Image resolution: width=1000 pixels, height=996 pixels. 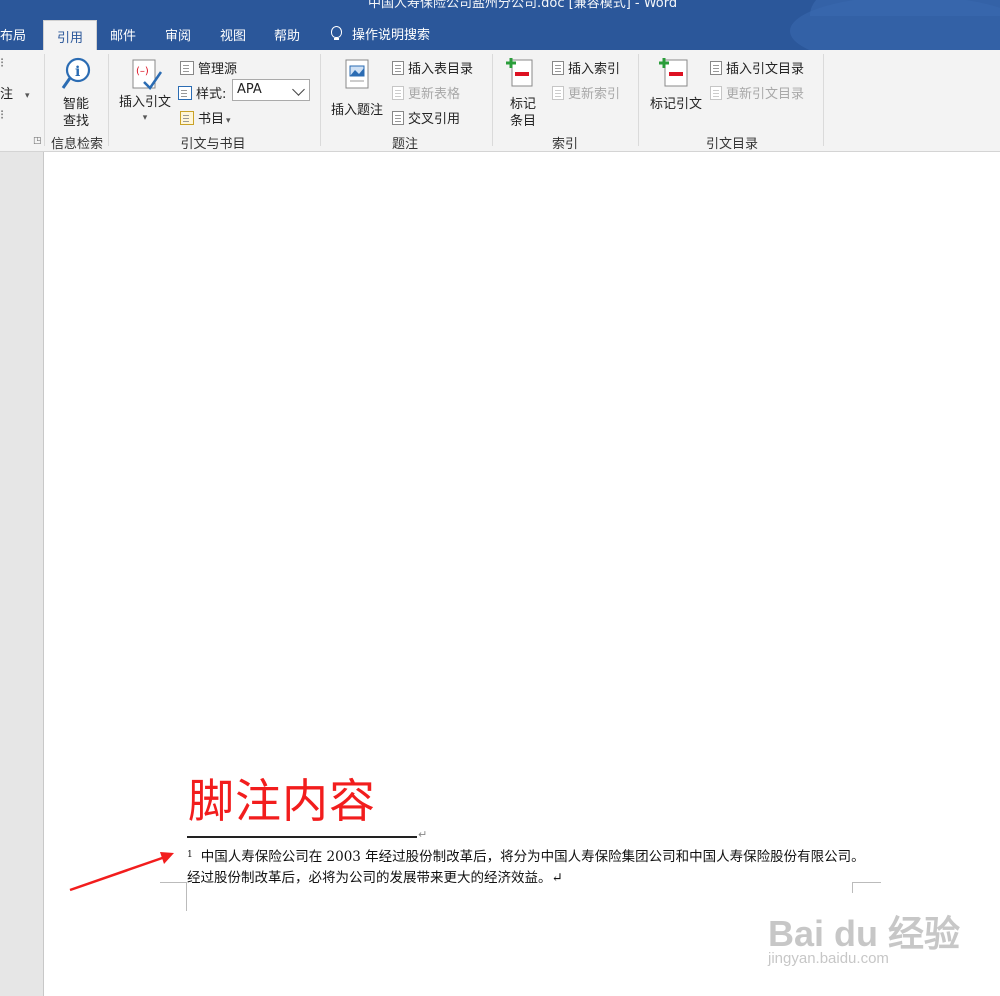 I want to click on partial-button-top: ⁝, so click(x=2, y=63).